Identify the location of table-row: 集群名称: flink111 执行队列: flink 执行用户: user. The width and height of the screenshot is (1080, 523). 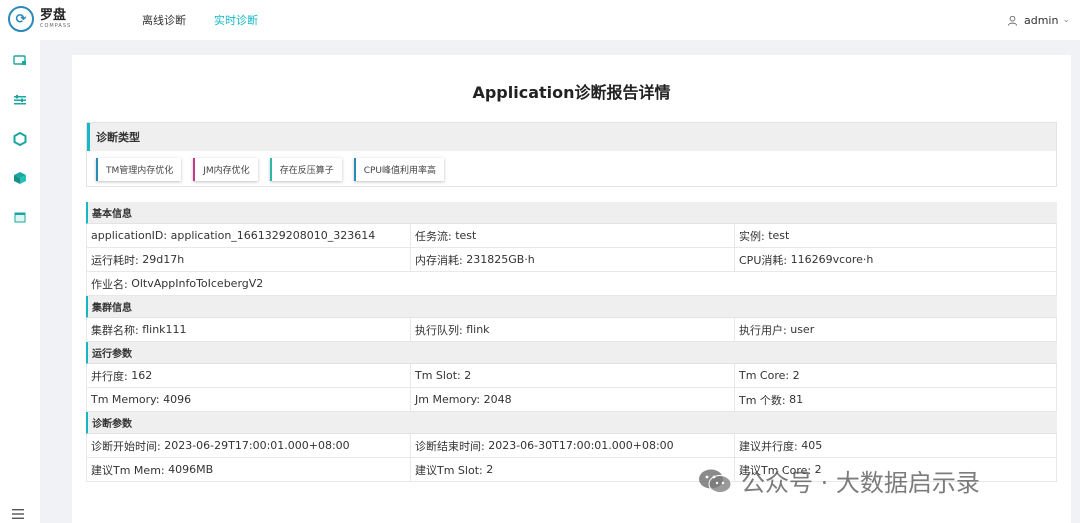
(571, 330).